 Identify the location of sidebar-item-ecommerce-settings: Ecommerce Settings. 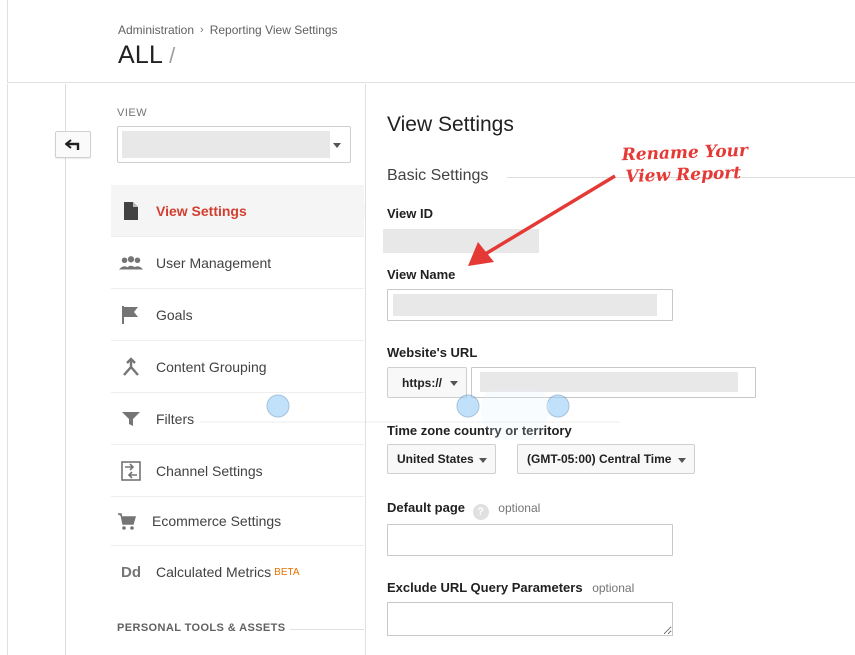
(237, 521).